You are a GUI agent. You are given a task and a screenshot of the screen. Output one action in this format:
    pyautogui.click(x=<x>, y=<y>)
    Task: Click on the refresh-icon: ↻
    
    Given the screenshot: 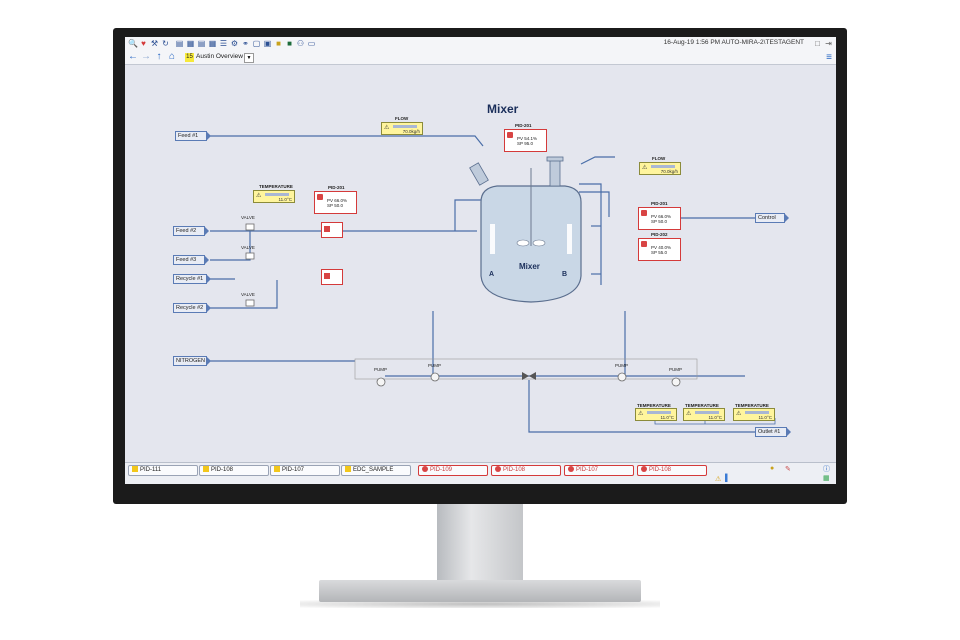 What is the action you would take?
    pyautogui.click(x=165, y=43)
    